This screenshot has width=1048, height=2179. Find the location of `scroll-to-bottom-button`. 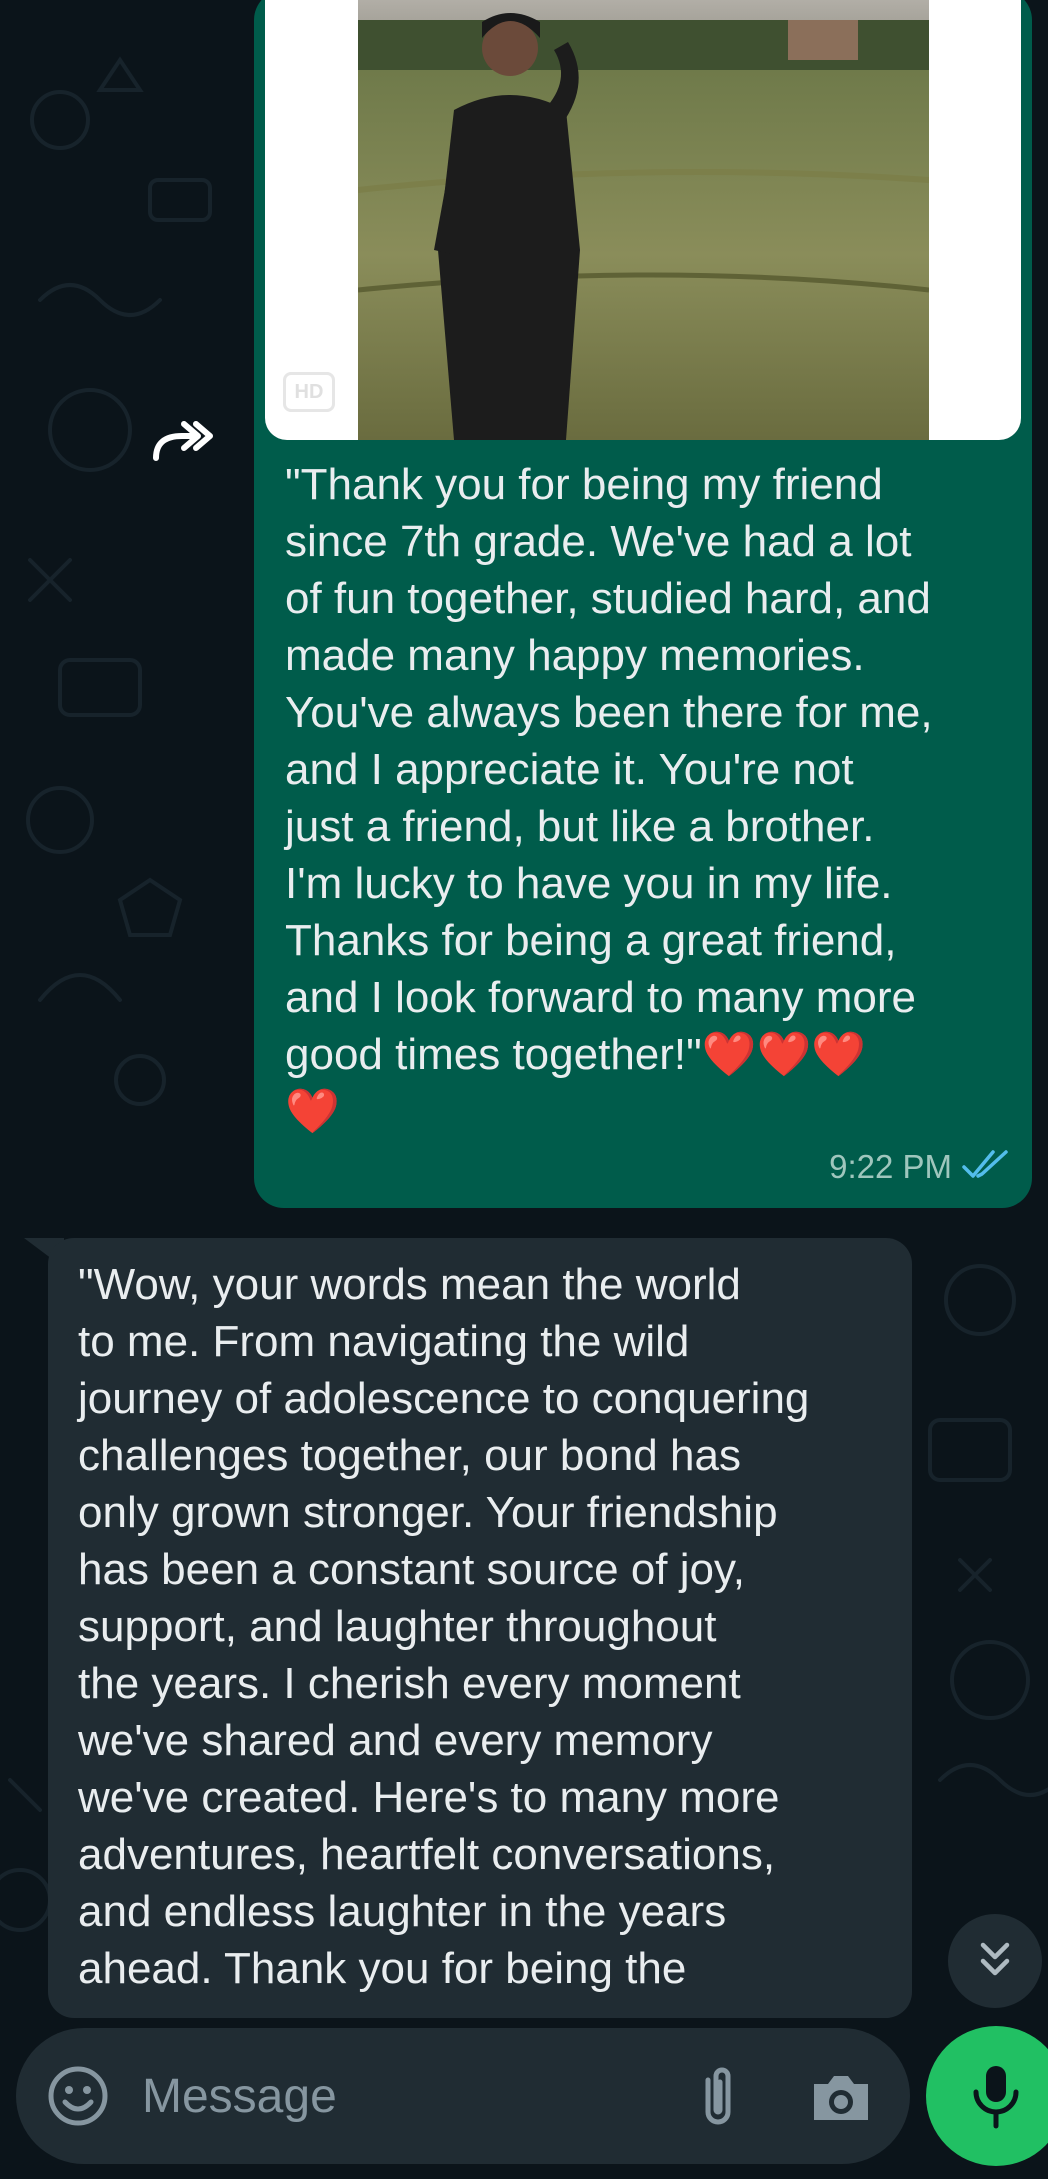

scroll-to-bottom-button is located at coordinates (995, 1961).